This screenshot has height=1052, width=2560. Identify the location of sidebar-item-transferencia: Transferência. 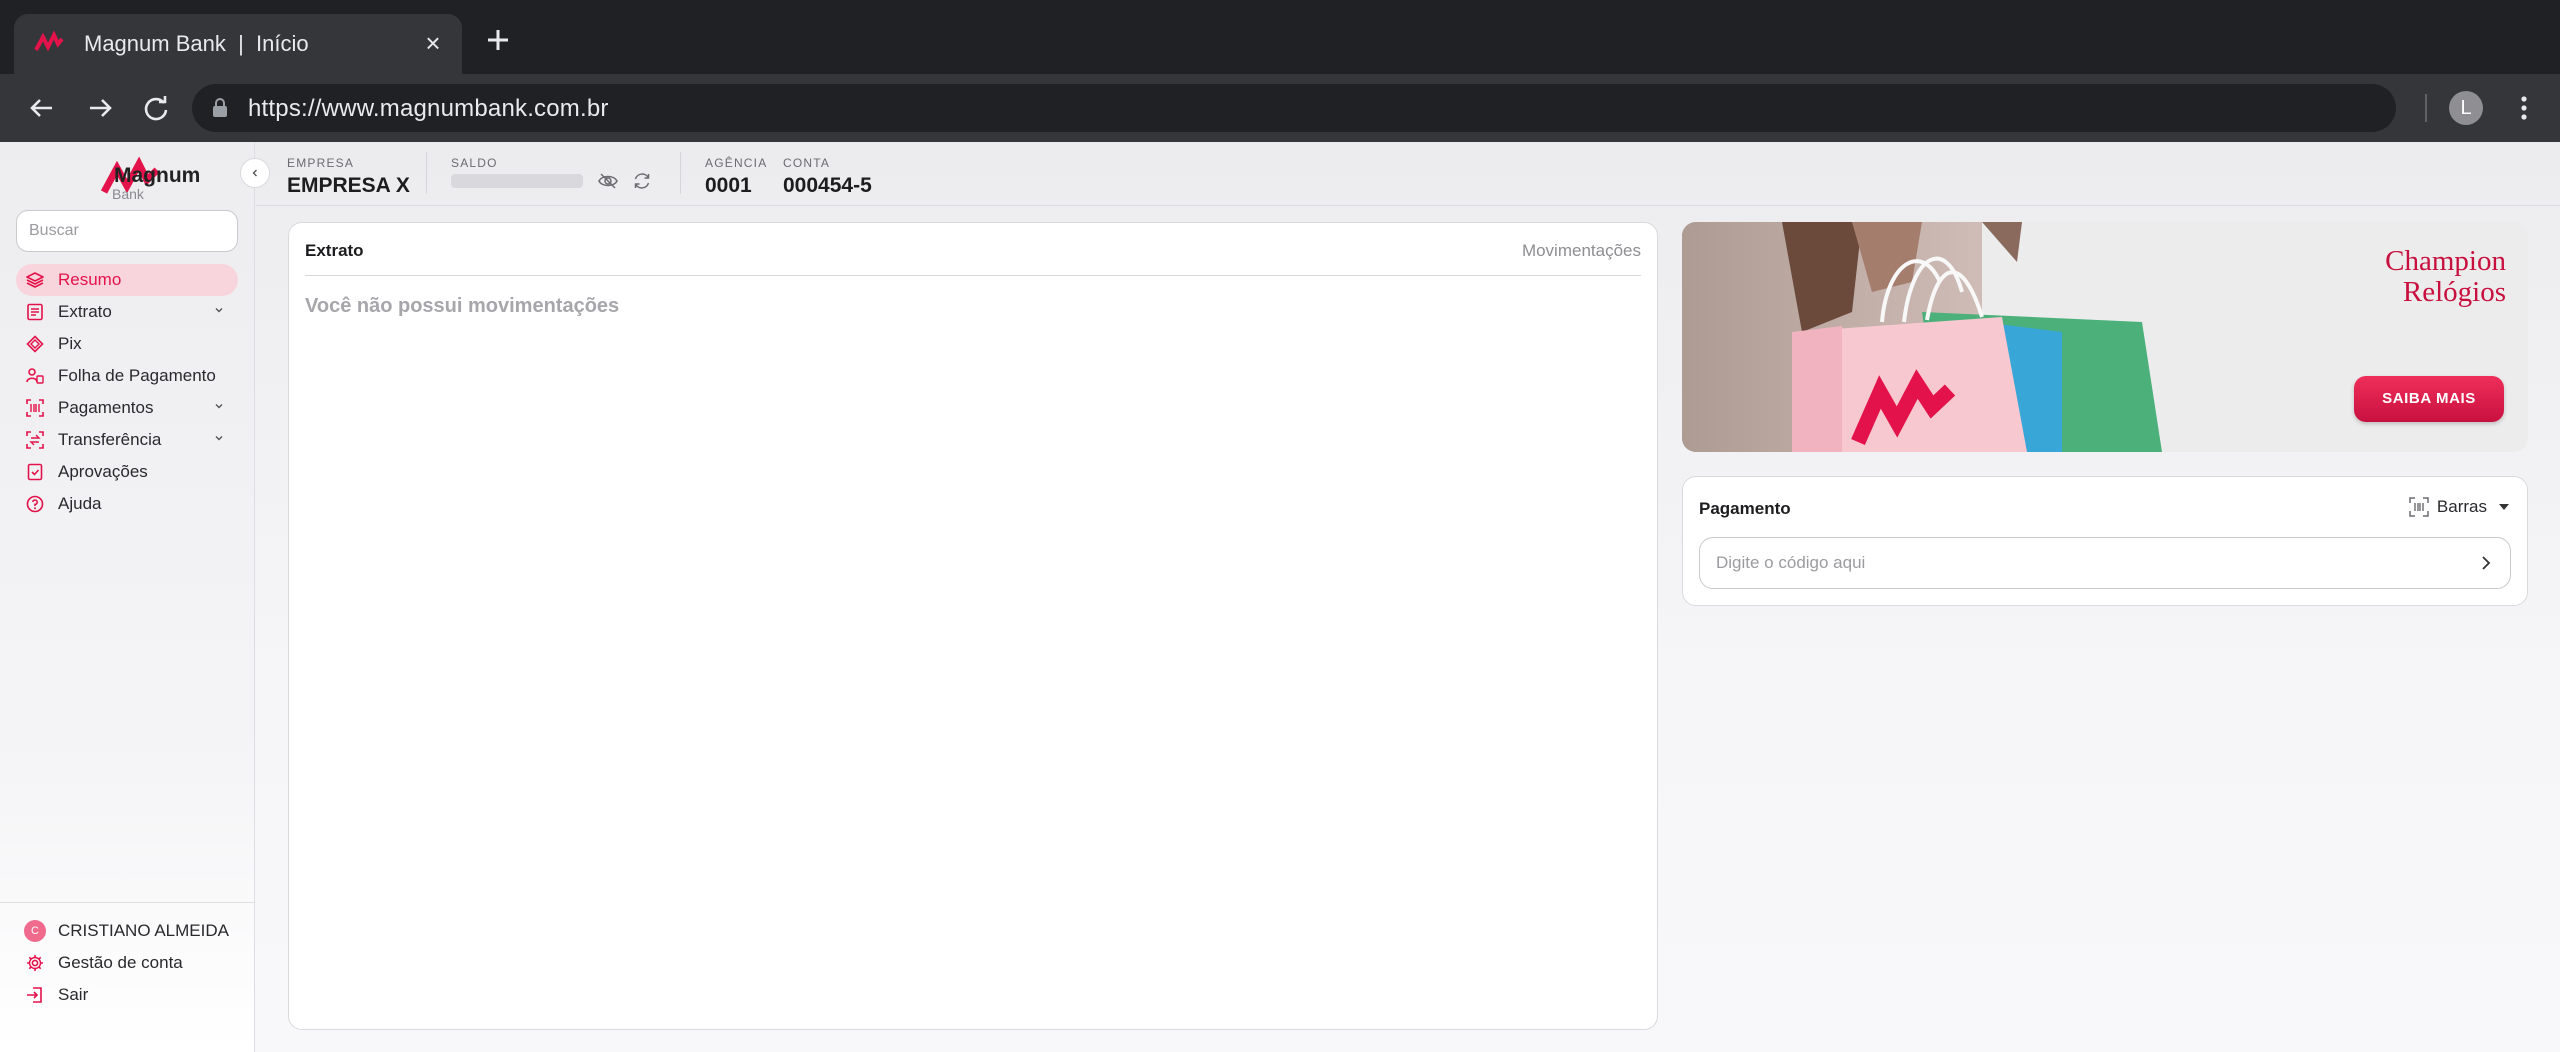
(127, 440).